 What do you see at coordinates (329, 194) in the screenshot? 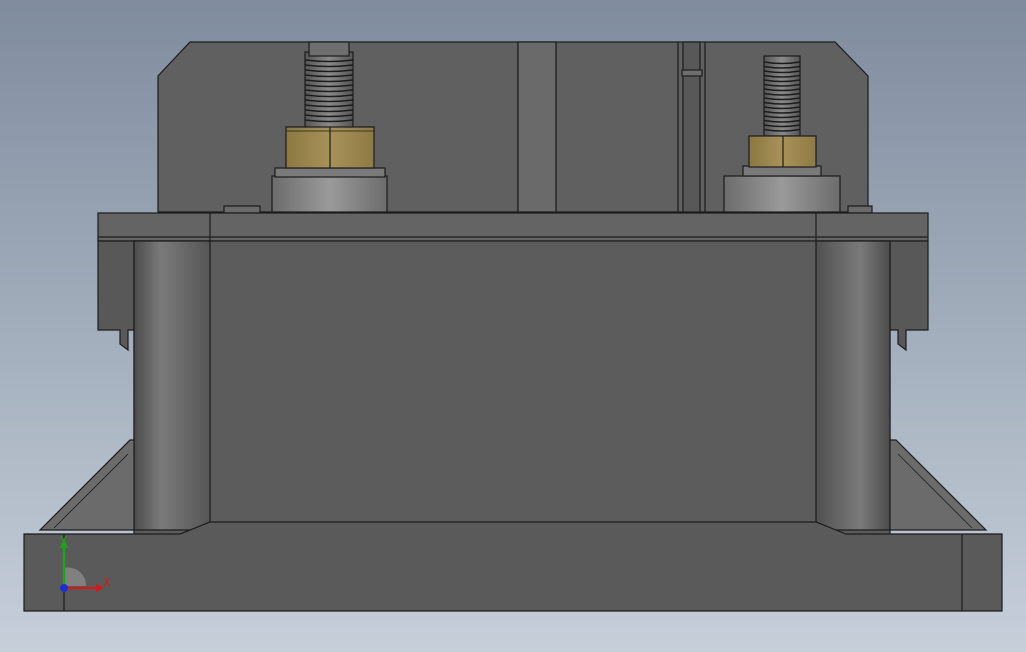
I see `left-washer` at bounding box center [329, 194].